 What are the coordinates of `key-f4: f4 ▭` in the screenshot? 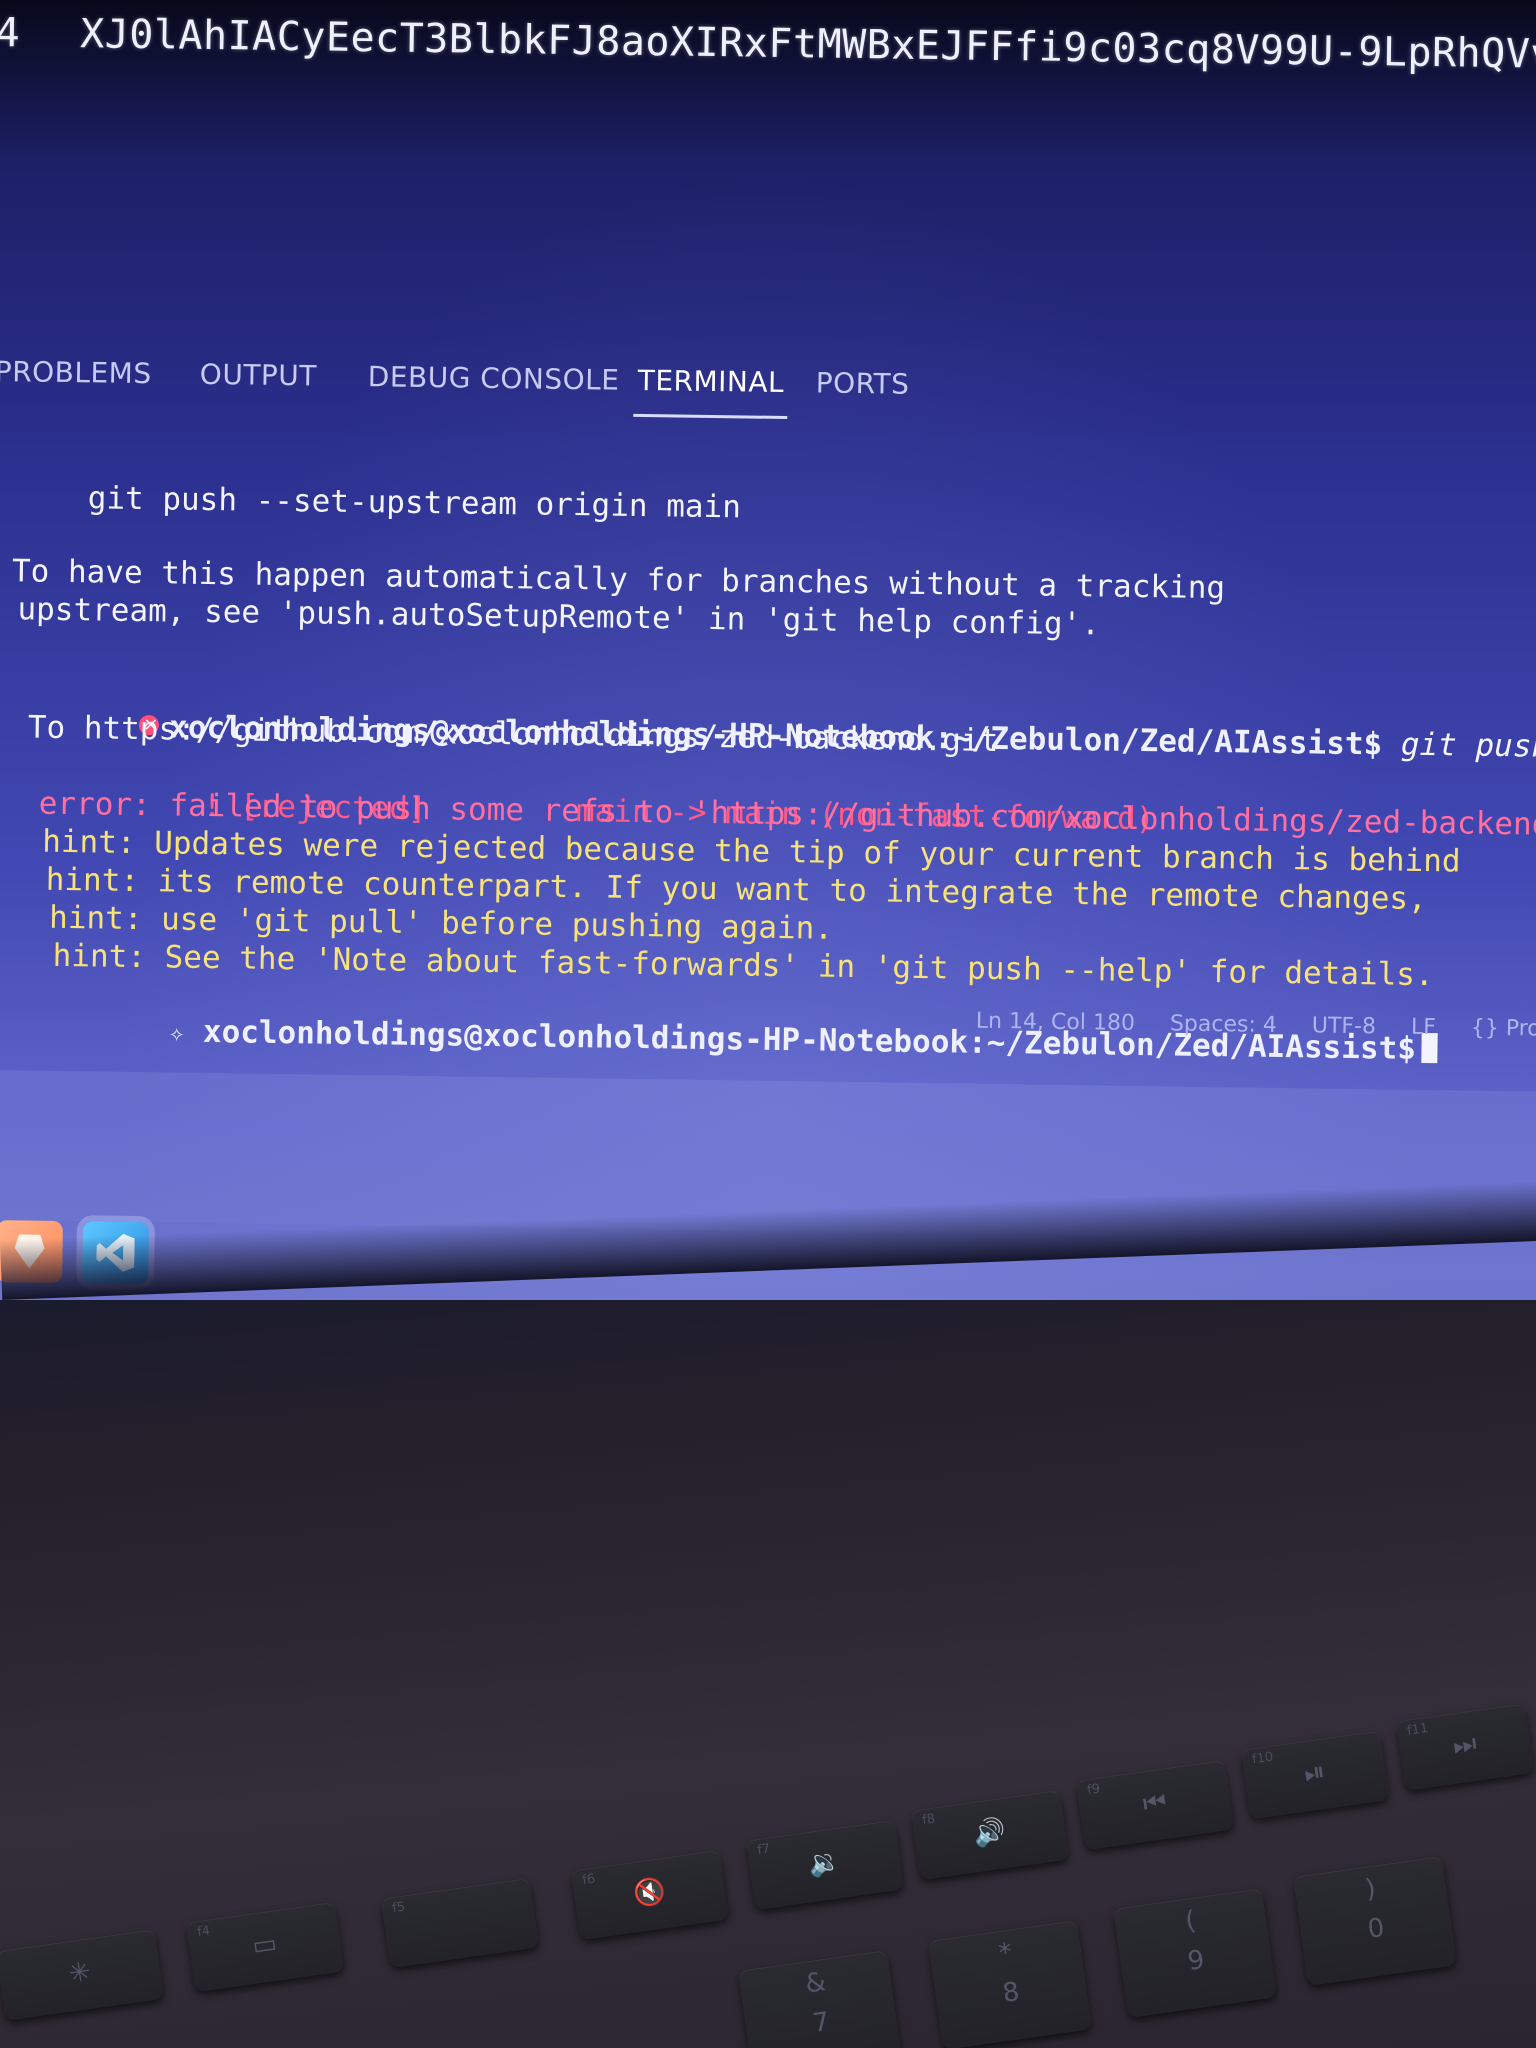 It's located at (265, 1947).